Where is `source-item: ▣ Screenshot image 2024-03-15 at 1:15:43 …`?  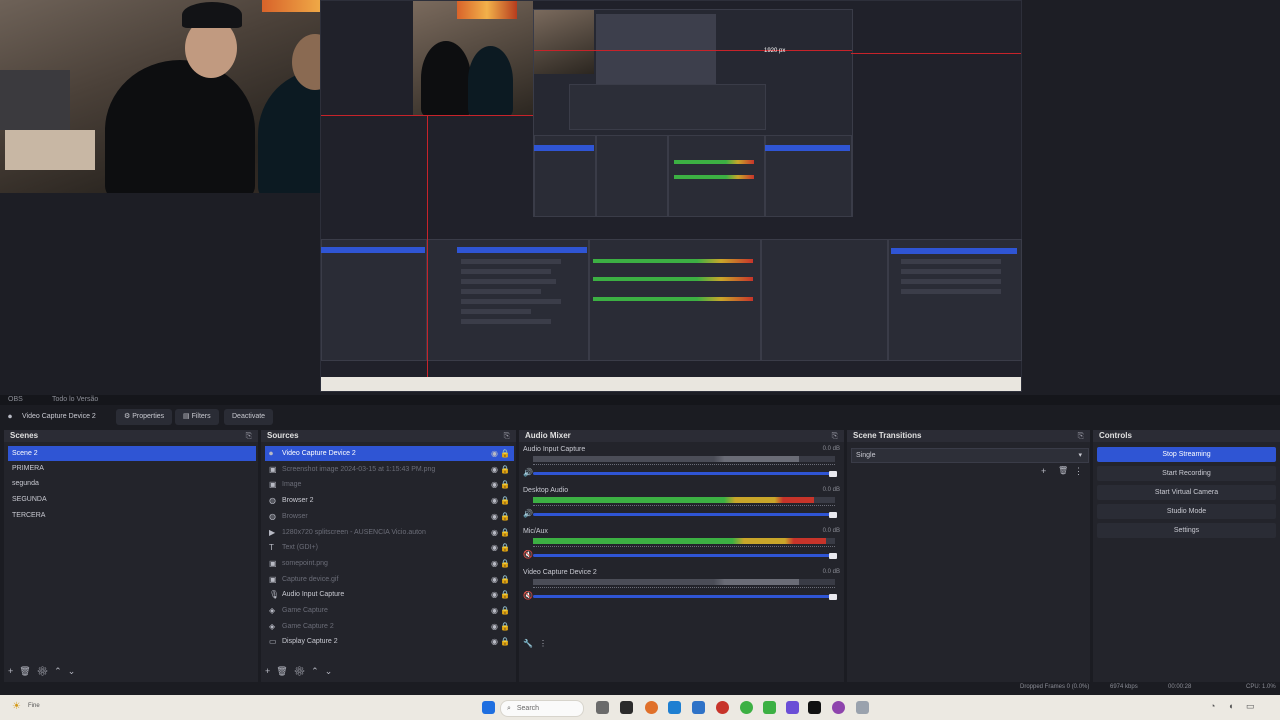 source-item: ▣ Screenshot image 2024-03-15 at 1:15:43 … is located at coordinates (389, 469).